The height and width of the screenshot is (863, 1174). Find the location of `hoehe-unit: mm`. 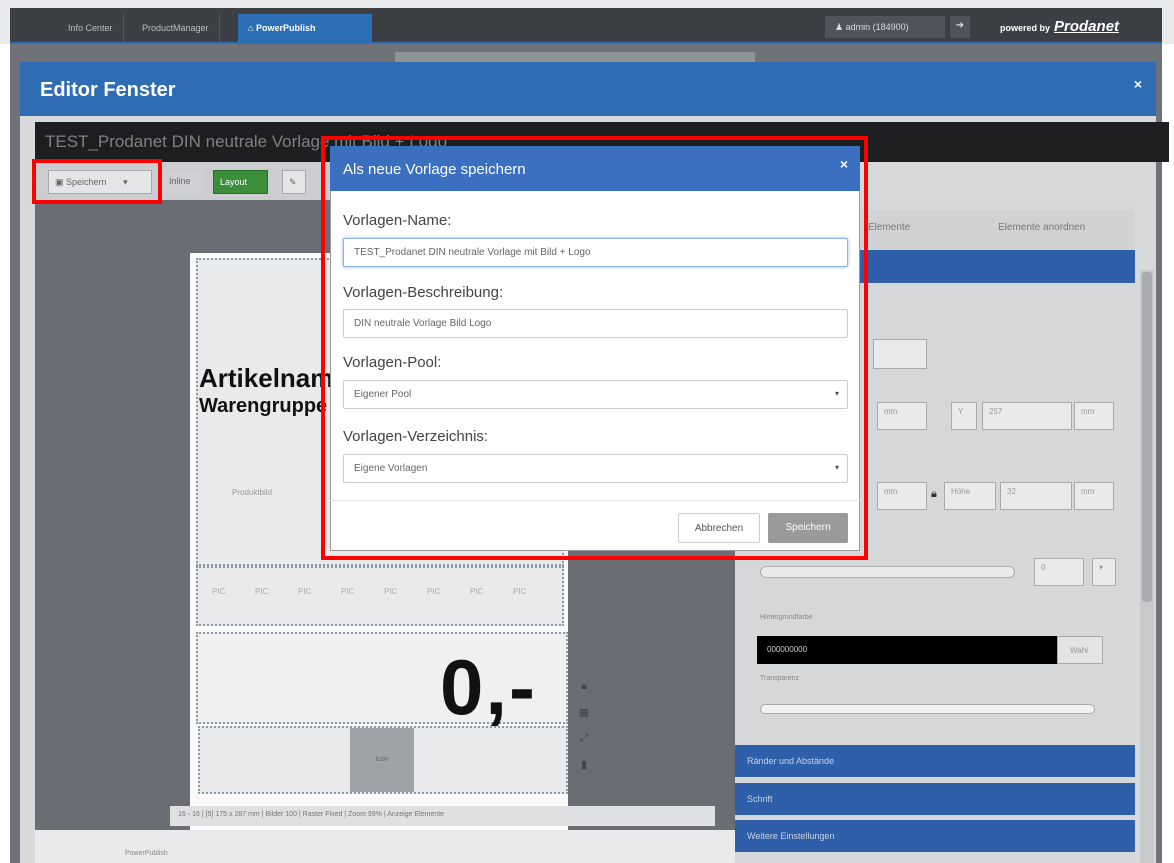

hoehe-unit: mm is located at coordinates (1094, 496).